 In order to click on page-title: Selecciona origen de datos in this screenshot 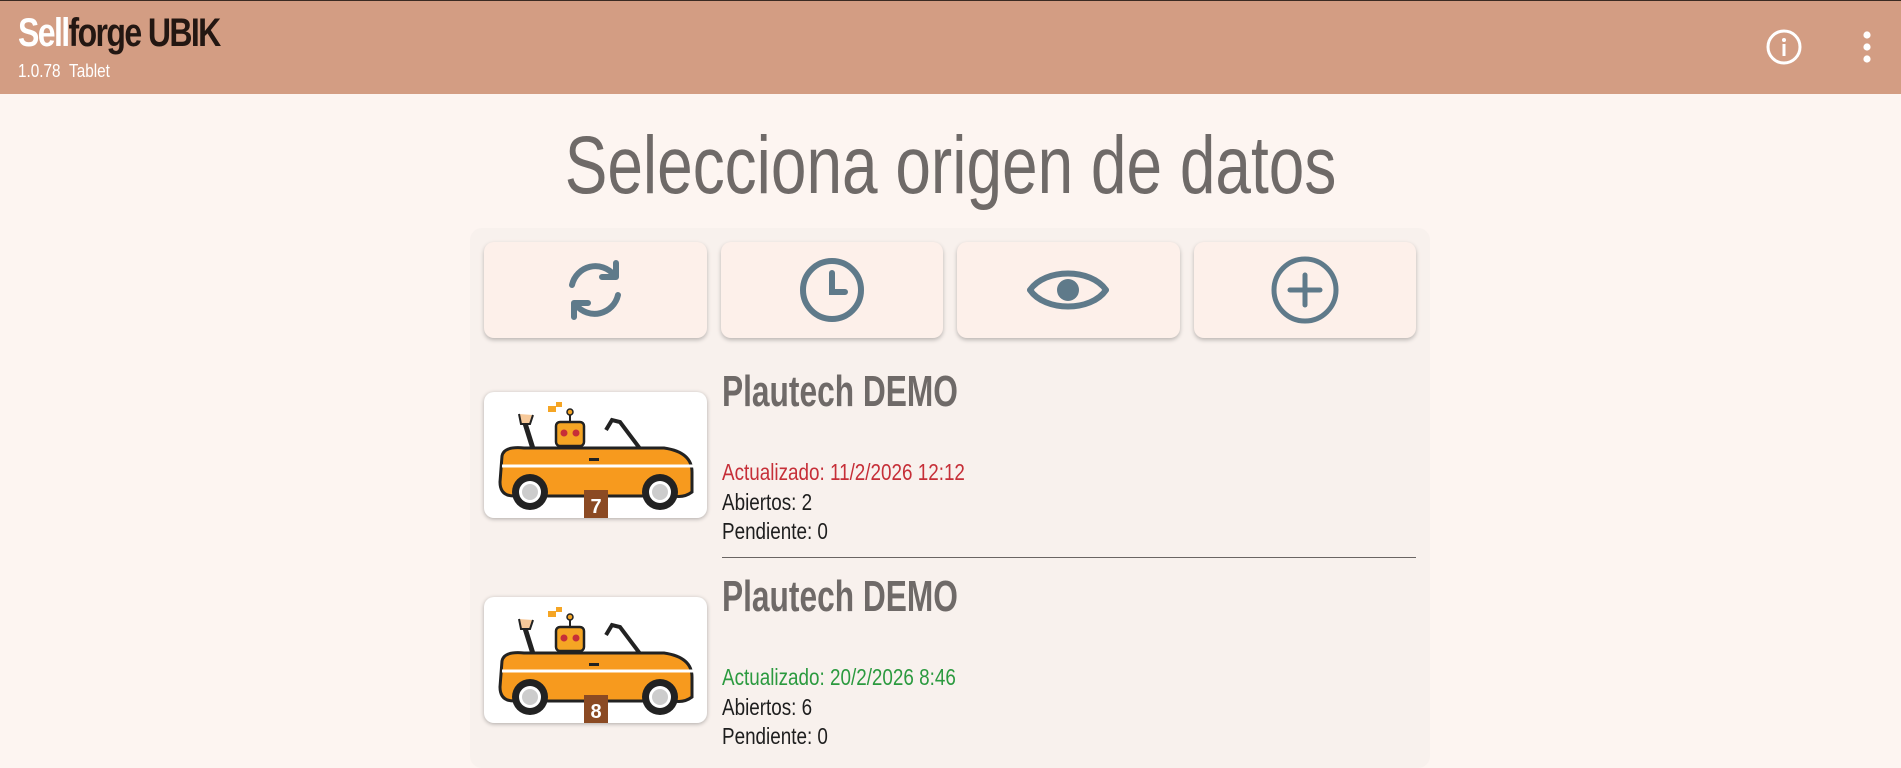, I will do `click(950, 165)`.